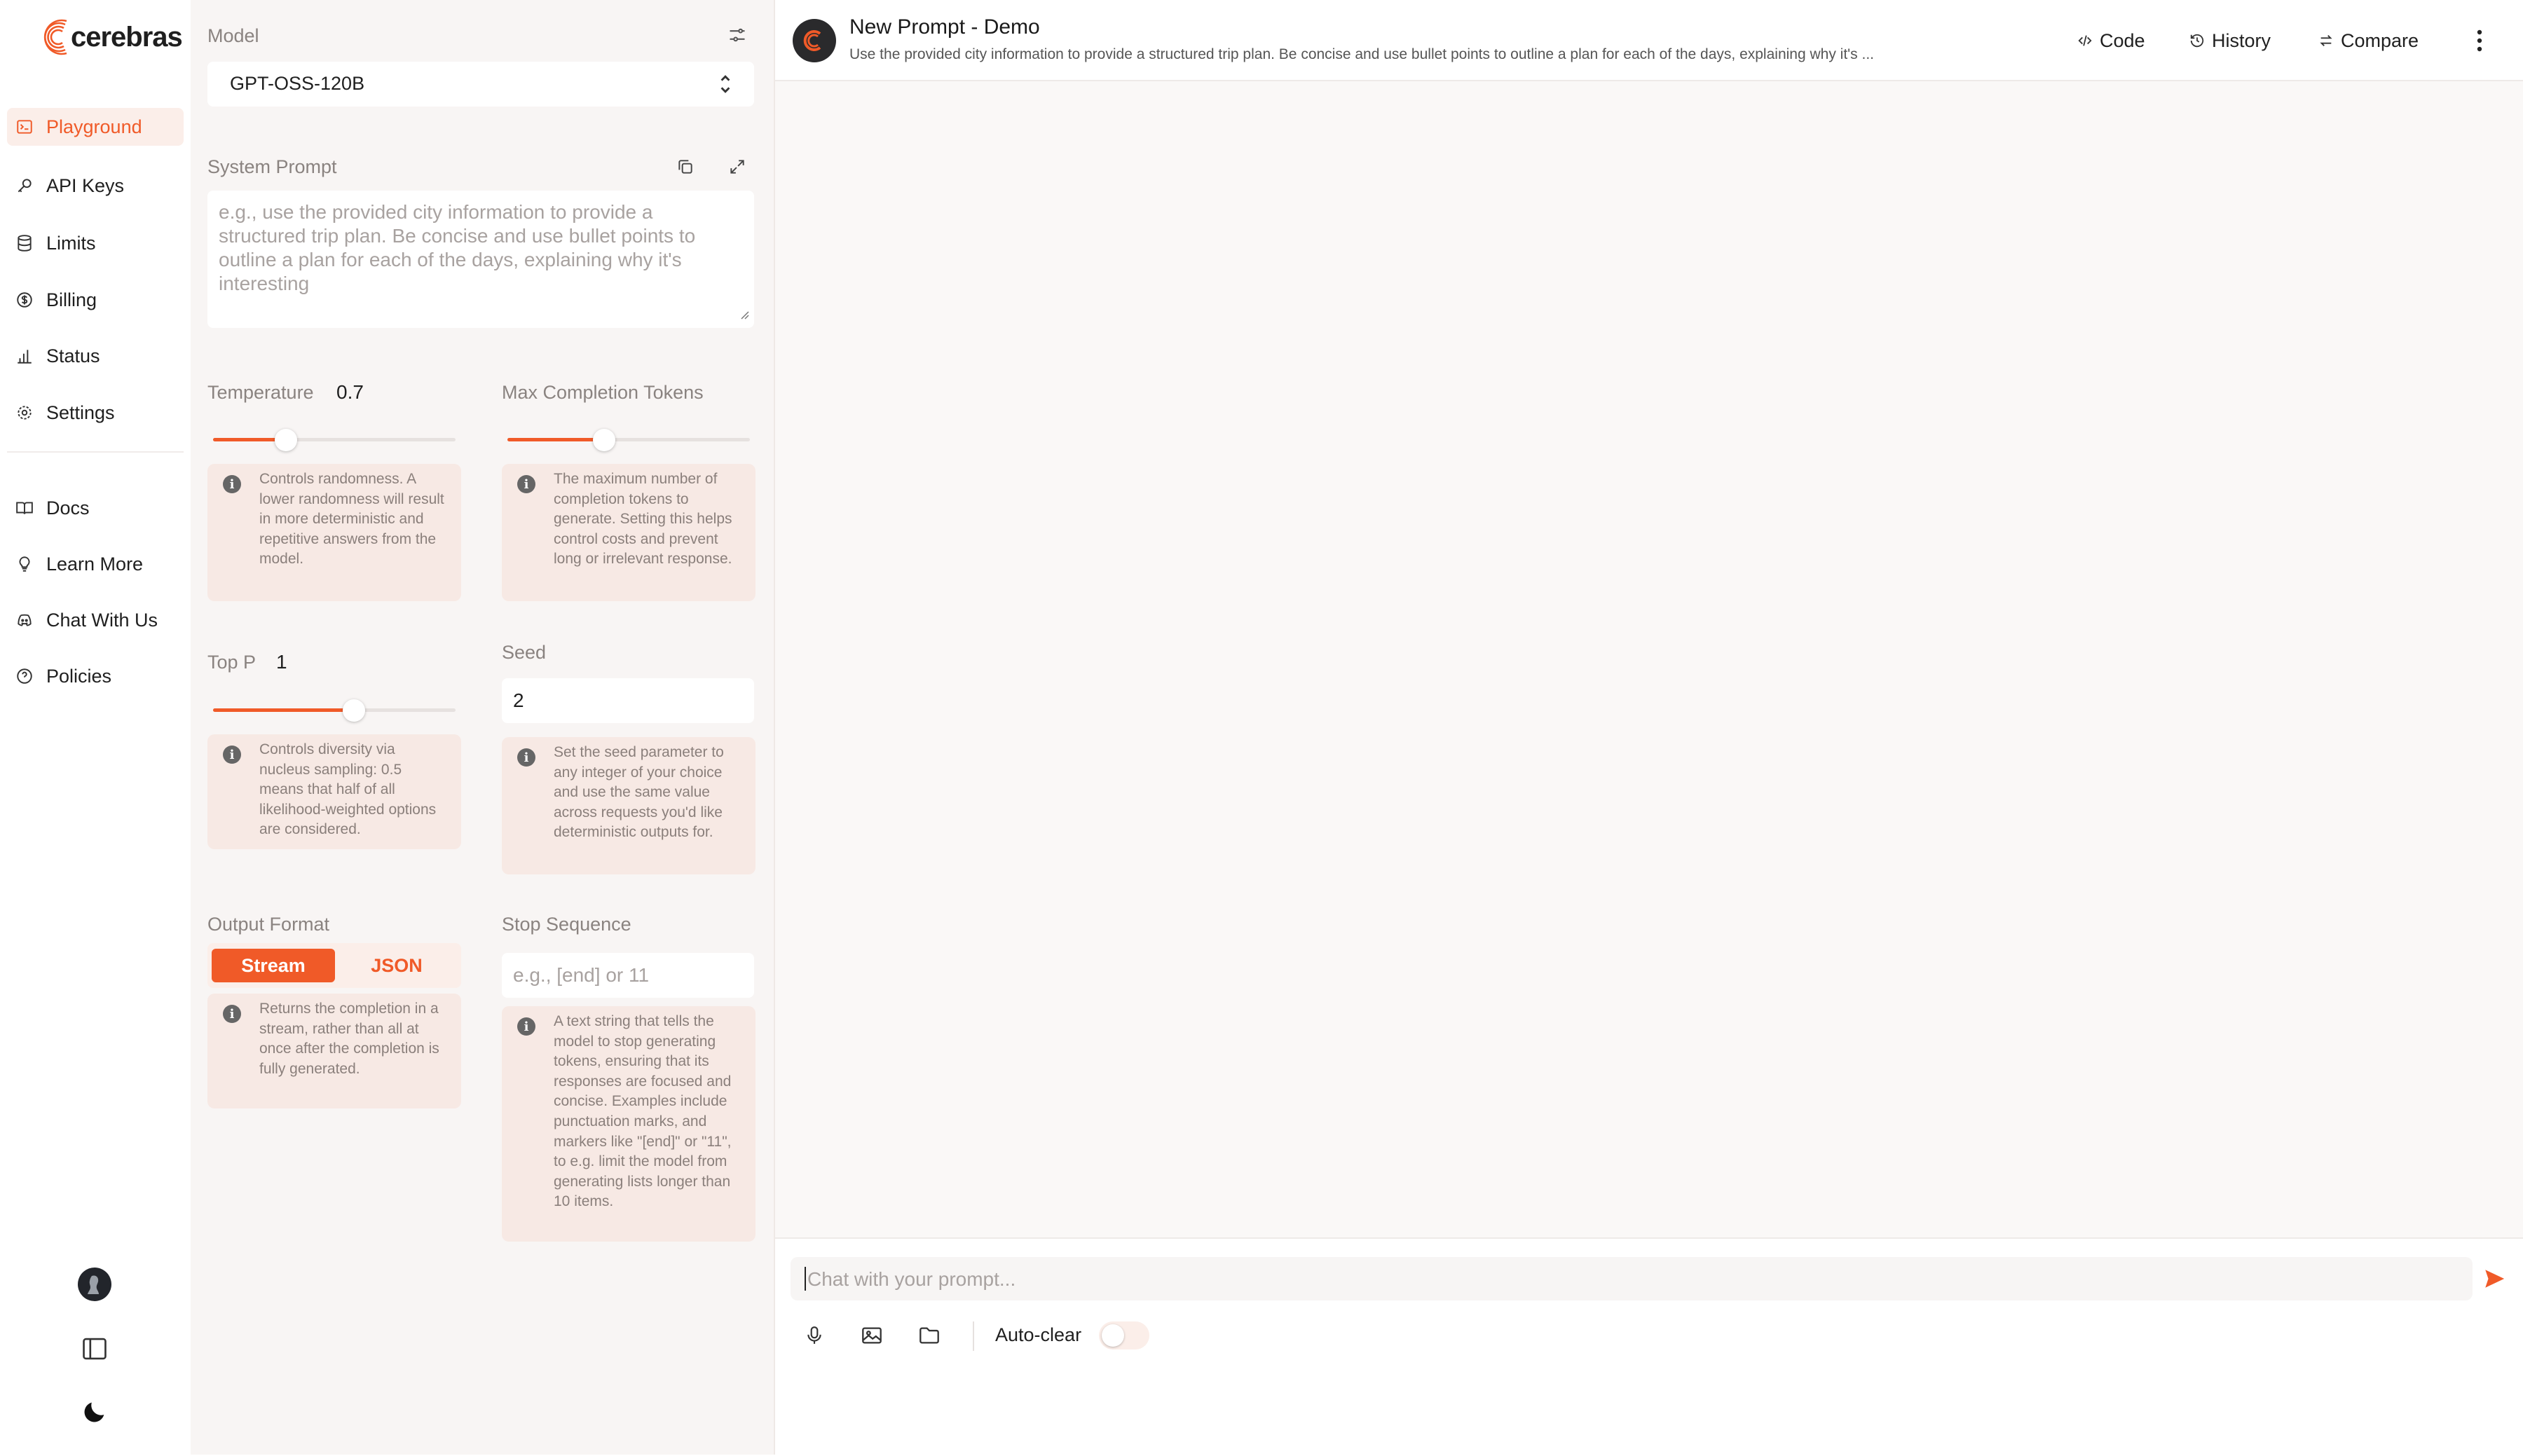 The height and width of the screenshot is (1456, 2523). I want to click on sliders-icon, so click(737, 35).